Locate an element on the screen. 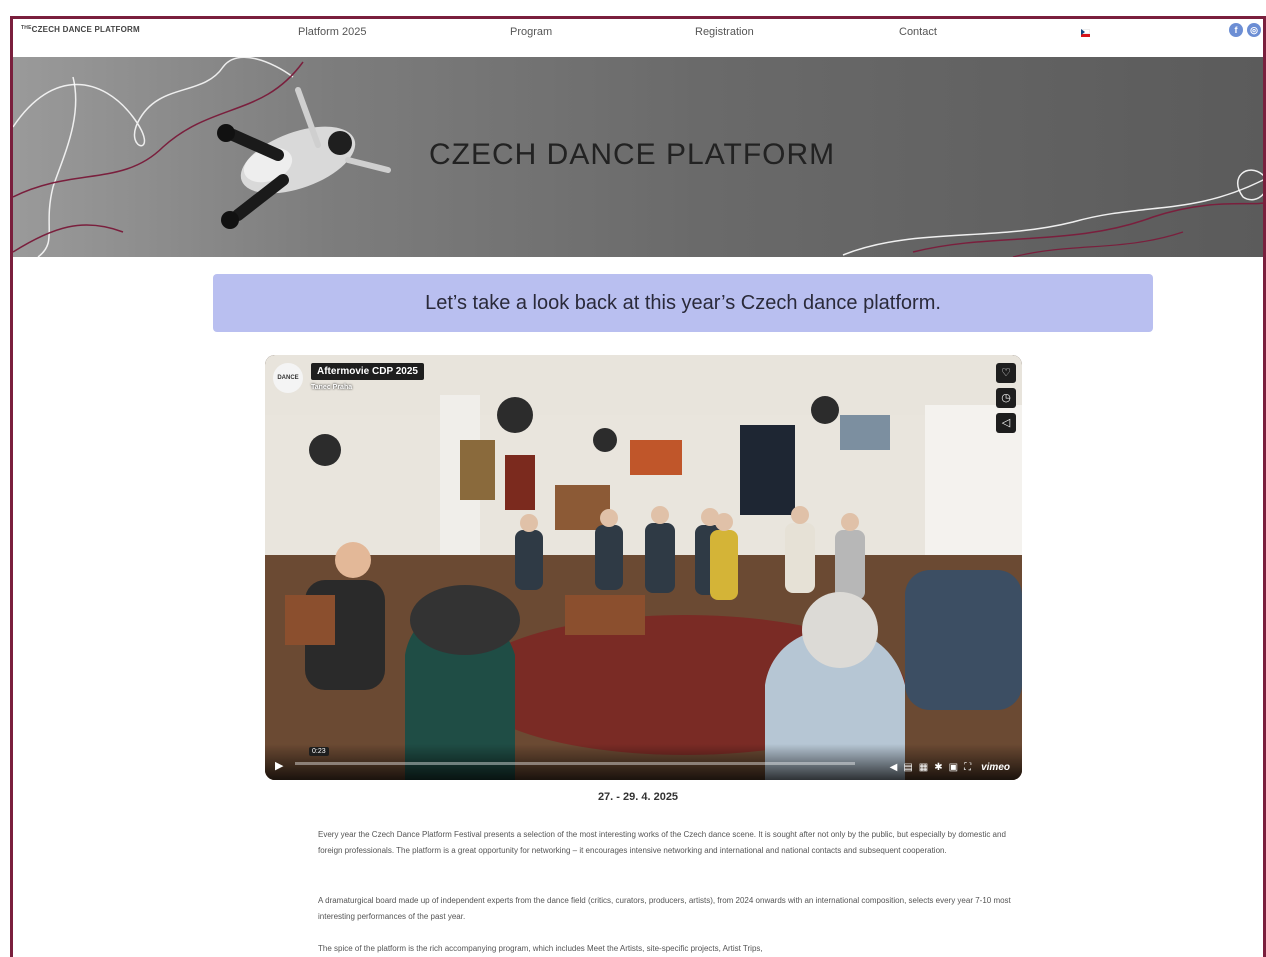  video-controls: ▶ 0:23 ◀▤▦✱▣⛶ vimeo is located at coordinates (643, 762).